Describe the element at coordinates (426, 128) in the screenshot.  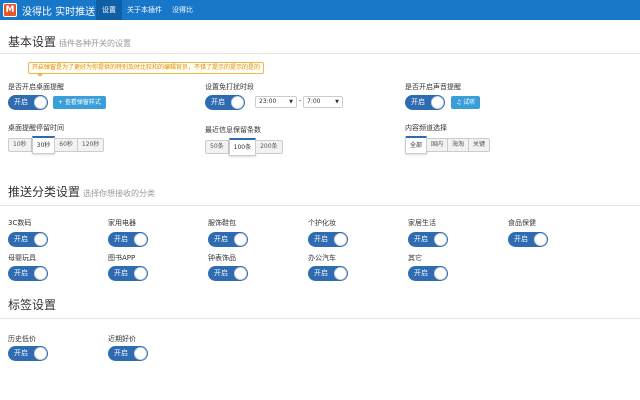
I see `channel-label: 内容频道选择` at that location.